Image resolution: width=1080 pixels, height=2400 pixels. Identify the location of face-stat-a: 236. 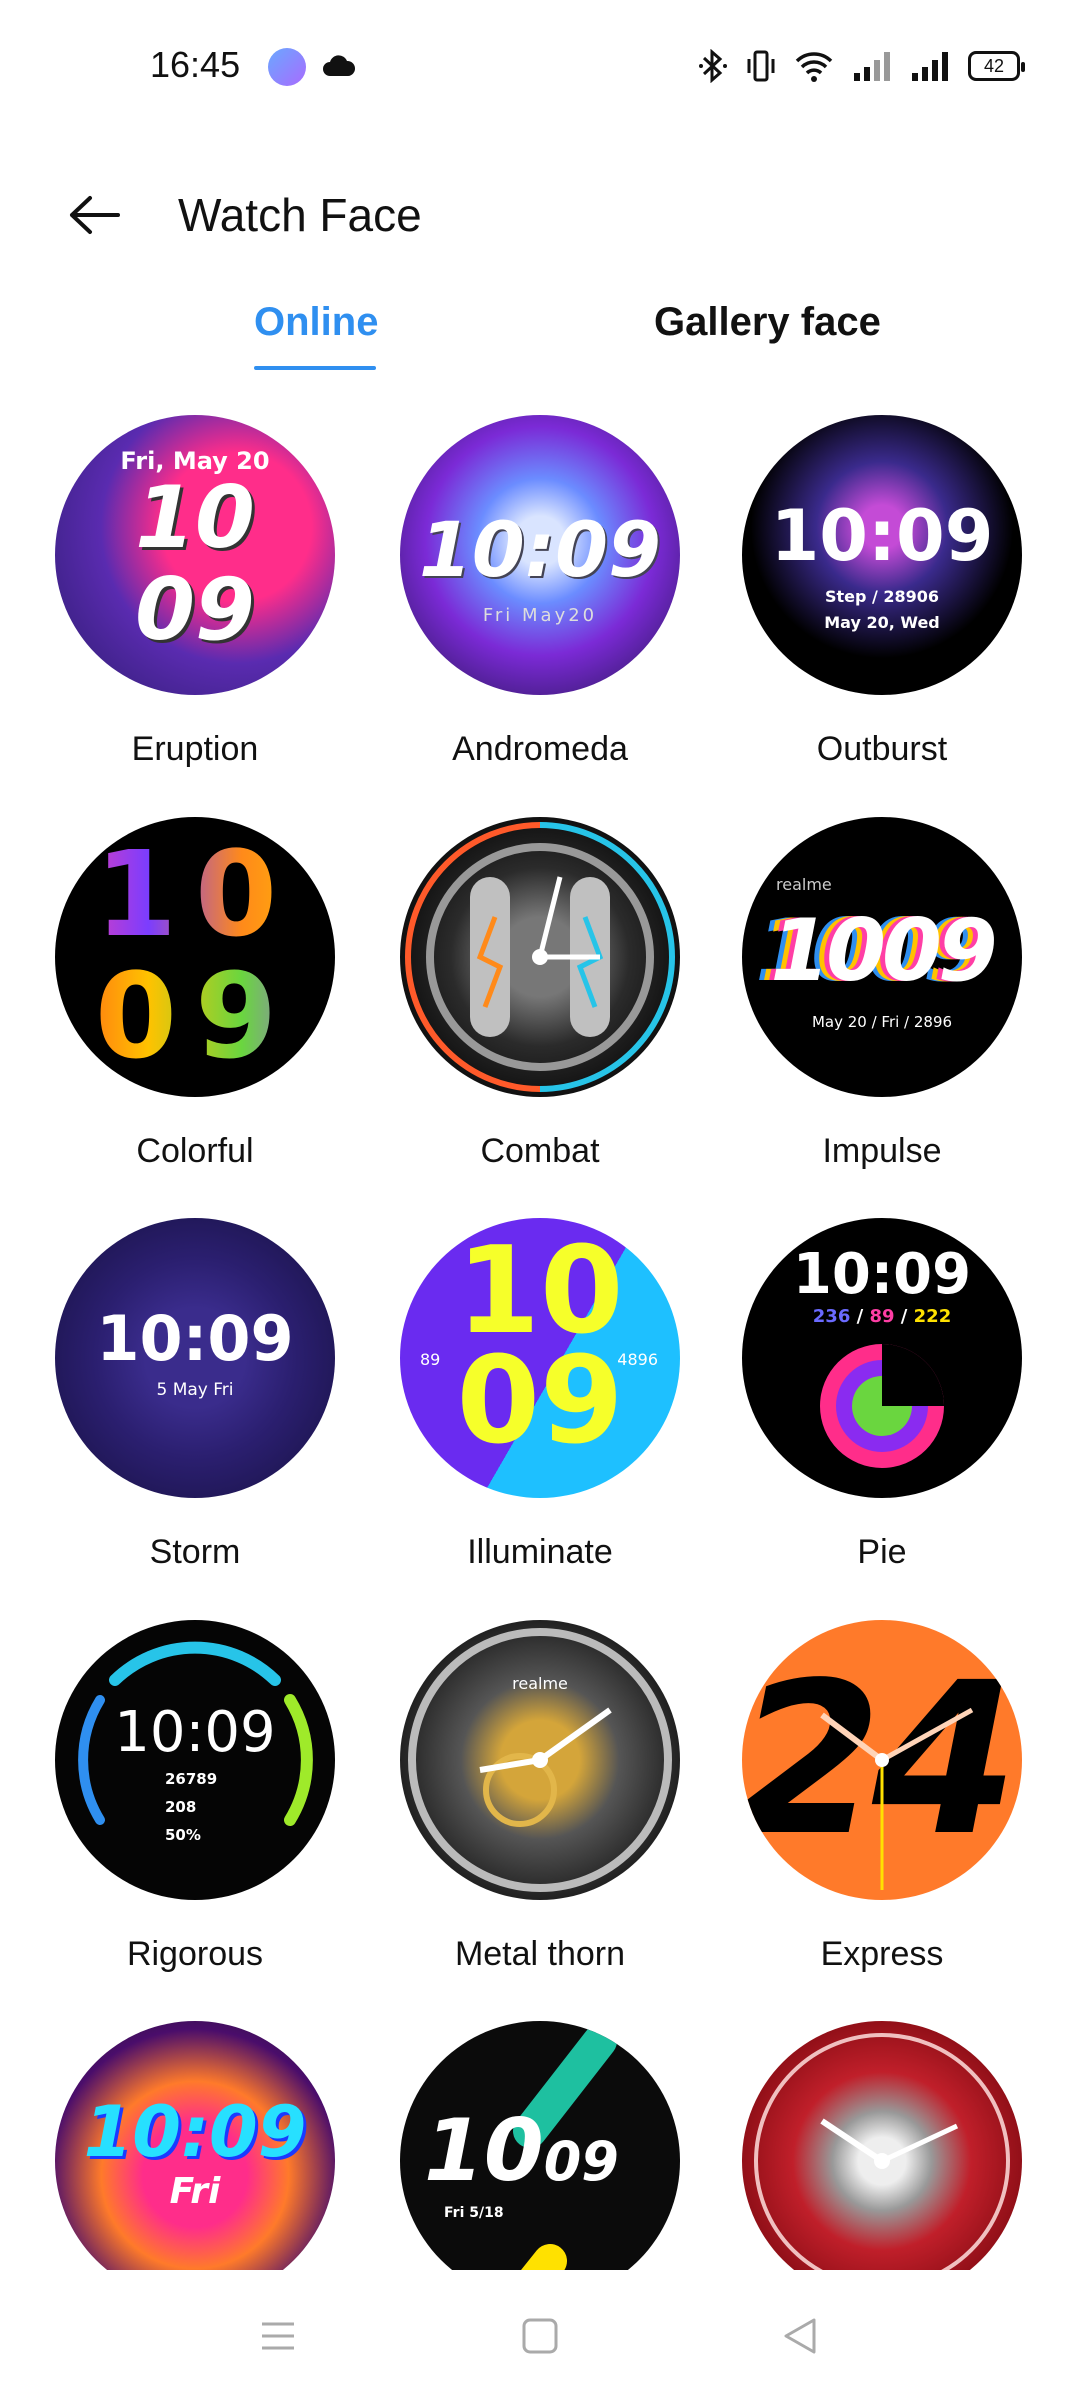
(831, 1316).